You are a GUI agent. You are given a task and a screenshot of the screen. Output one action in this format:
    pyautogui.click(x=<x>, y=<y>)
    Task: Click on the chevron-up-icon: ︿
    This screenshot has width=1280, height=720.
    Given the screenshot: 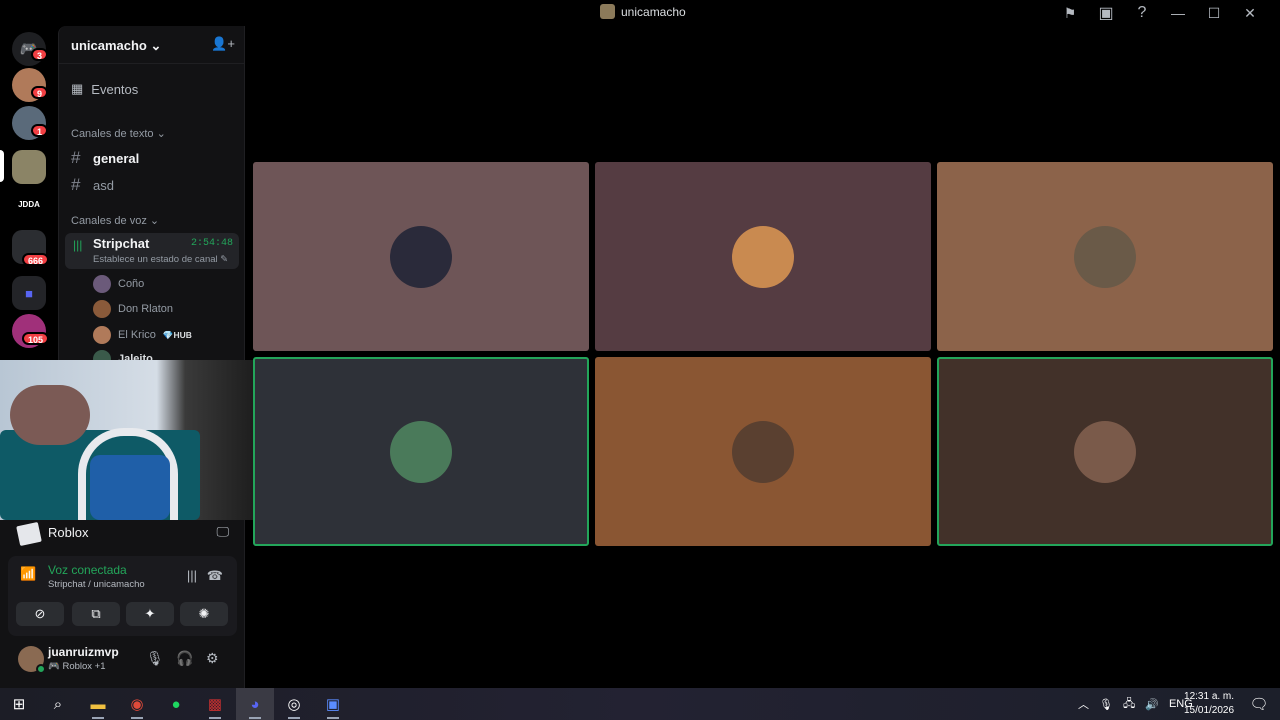 What is the action you would take?
    pyautogui.click(x=1083, y=704)
    